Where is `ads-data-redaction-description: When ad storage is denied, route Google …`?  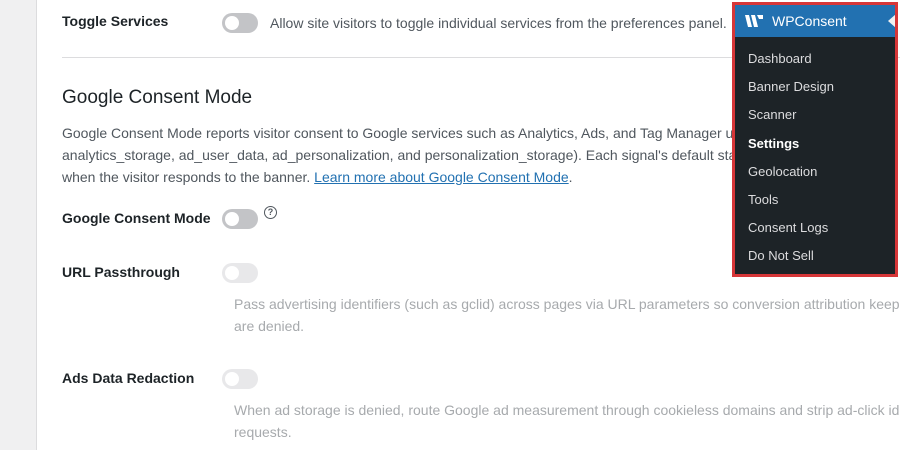 ads-data-redaction-description: When ad storage is denied, route Google … is located at coordinates (567, 421).